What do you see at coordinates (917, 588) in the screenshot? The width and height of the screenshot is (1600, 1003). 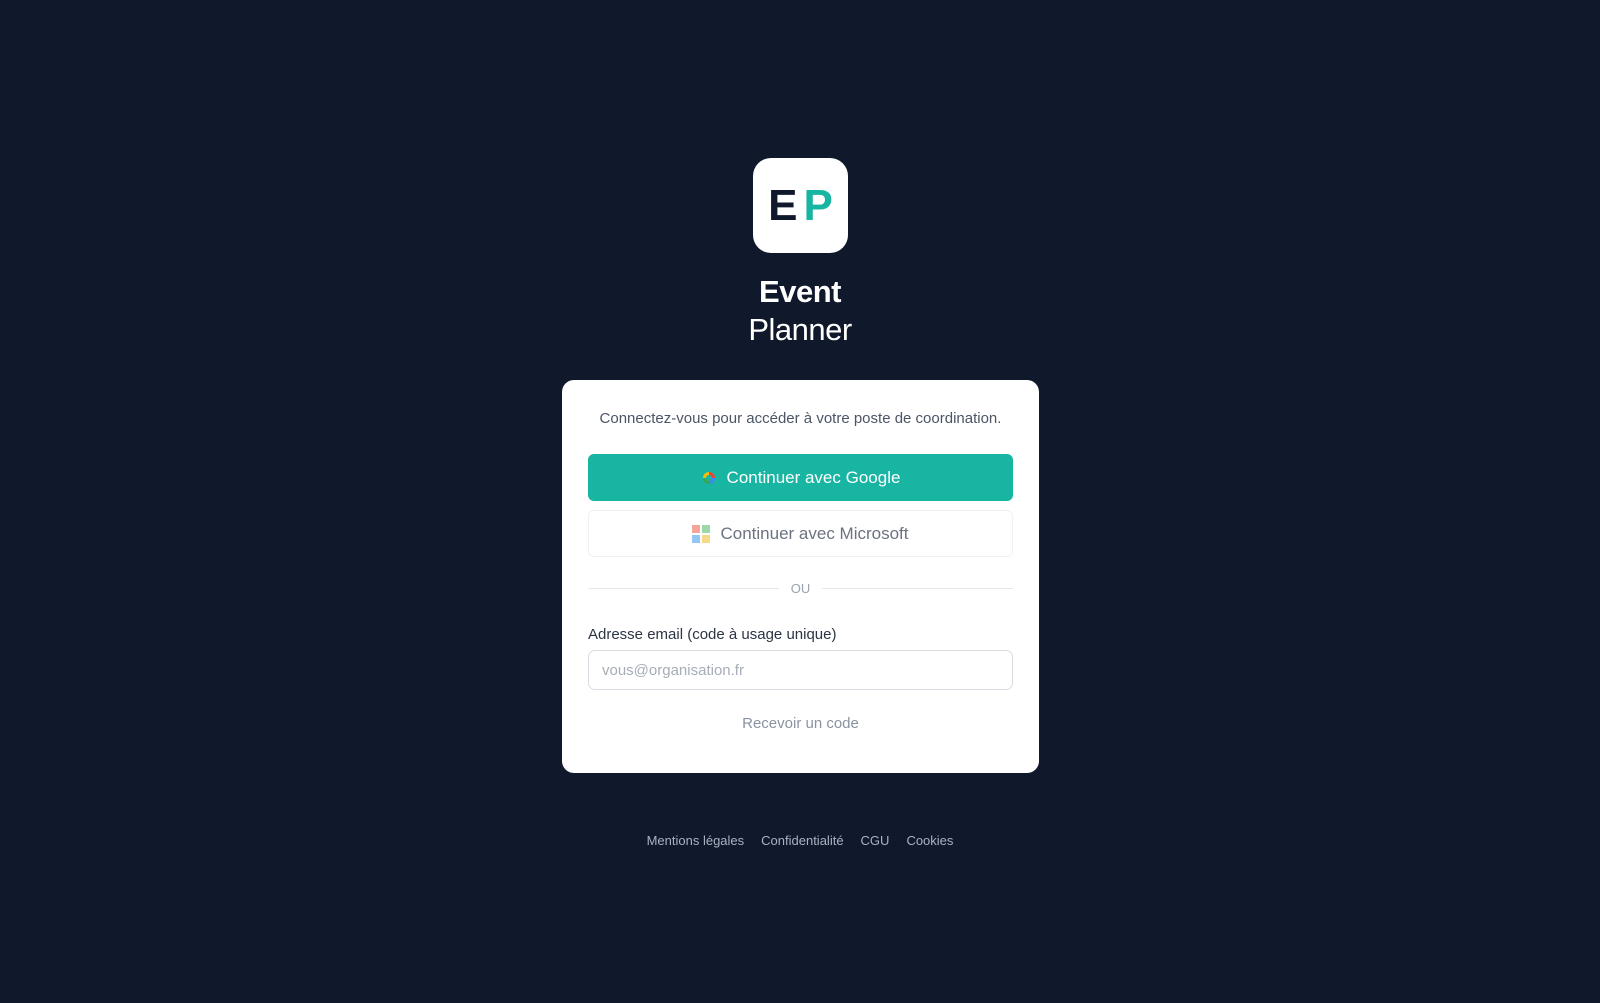 I see `divider-line-right` at bounding box center [917, 588].